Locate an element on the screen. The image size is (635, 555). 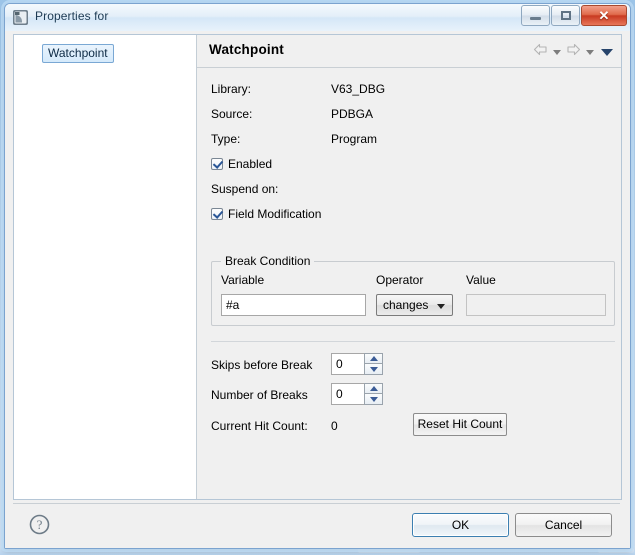
source-value: PDBGA is located at coordinates (352, 114).